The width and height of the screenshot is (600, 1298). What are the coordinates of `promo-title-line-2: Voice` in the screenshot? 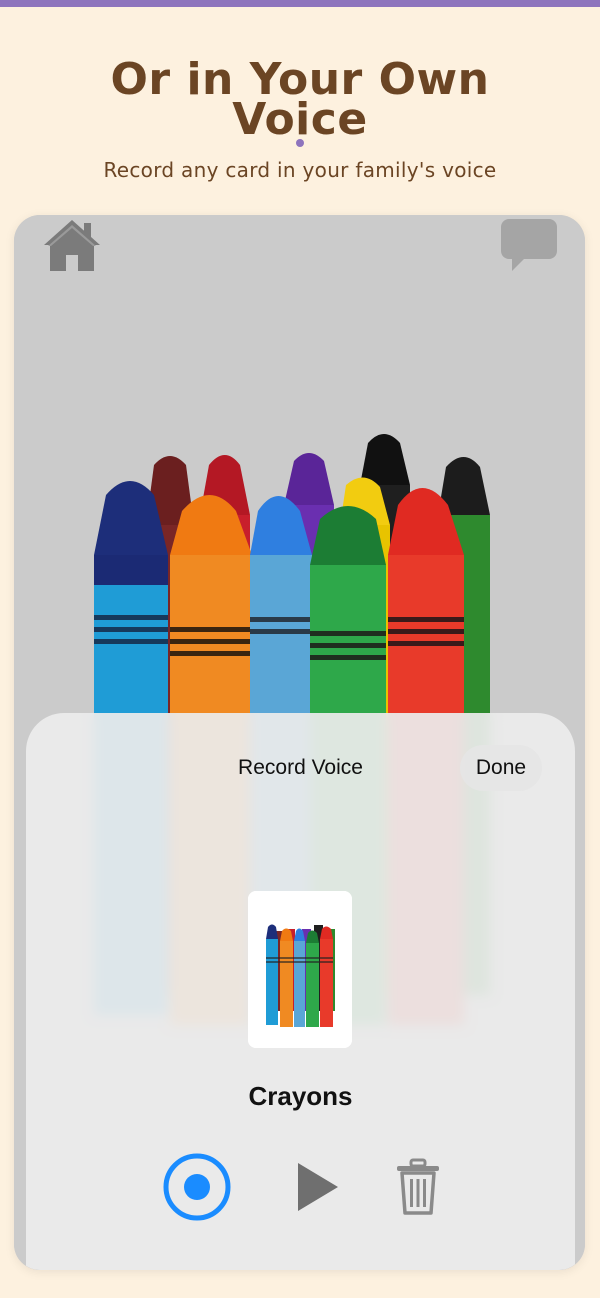 It's located at (300, 119).